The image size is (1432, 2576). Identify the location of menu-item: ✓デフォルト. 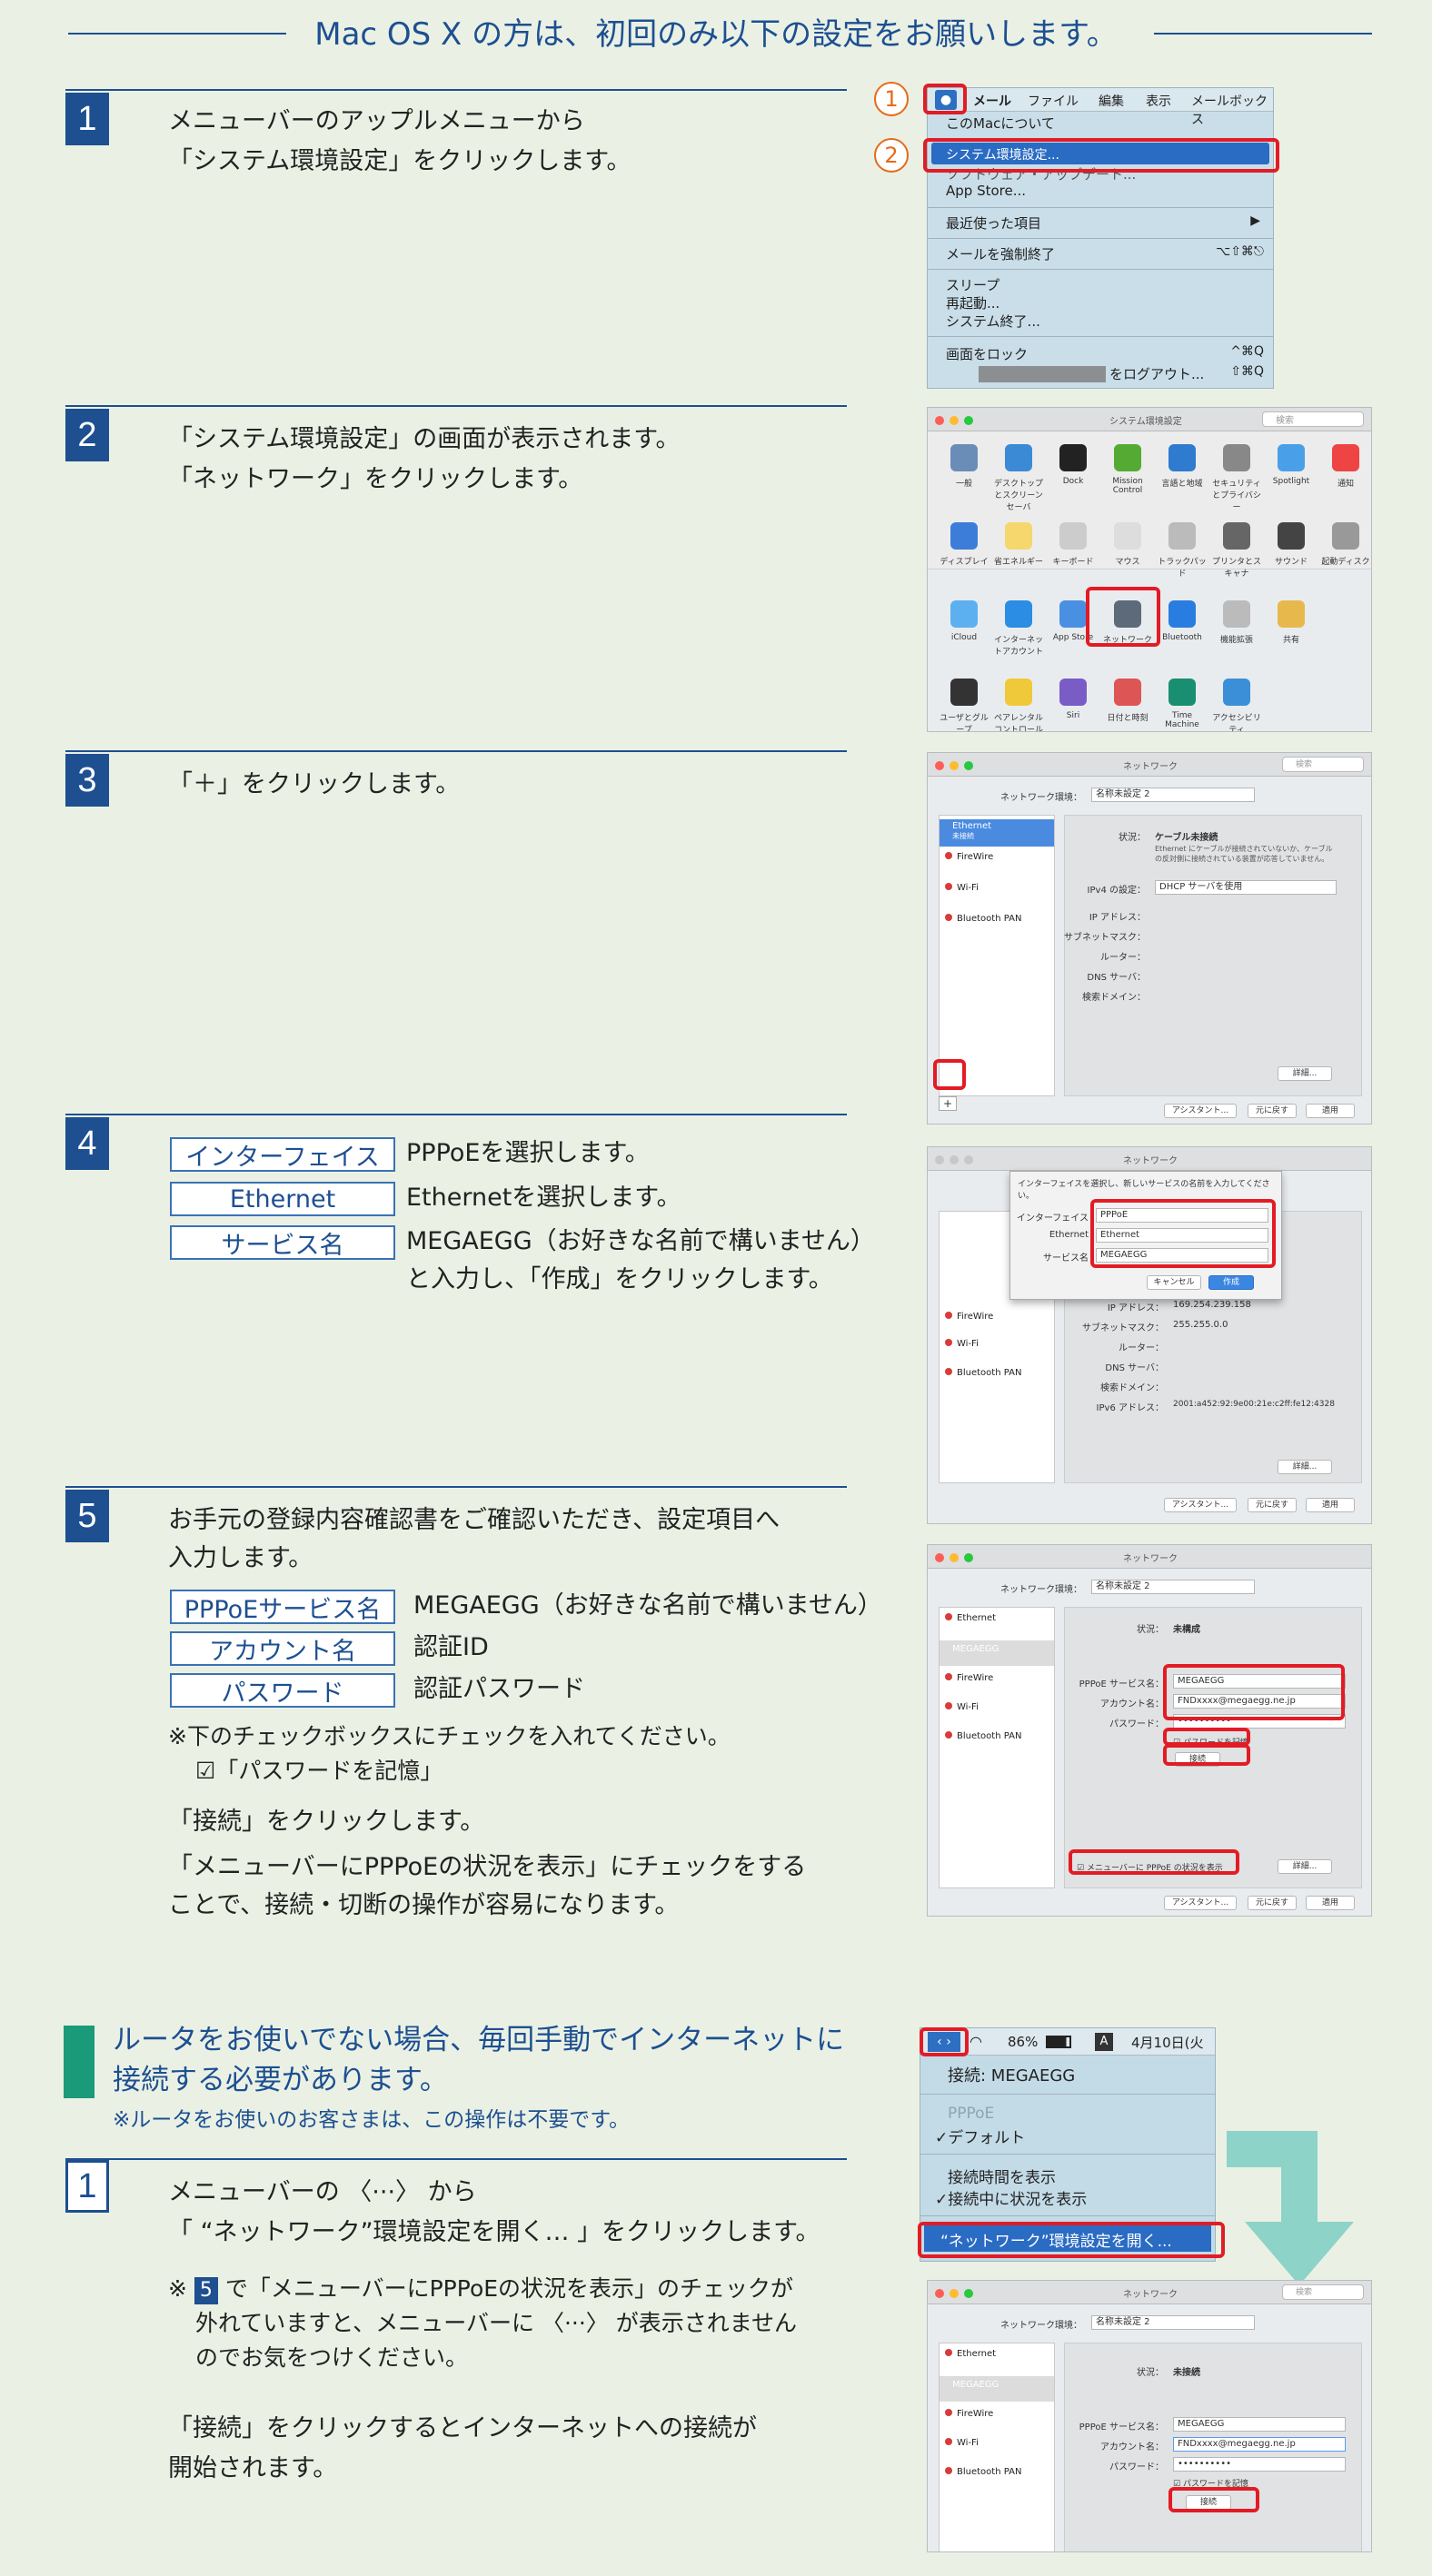
(980, 2136).